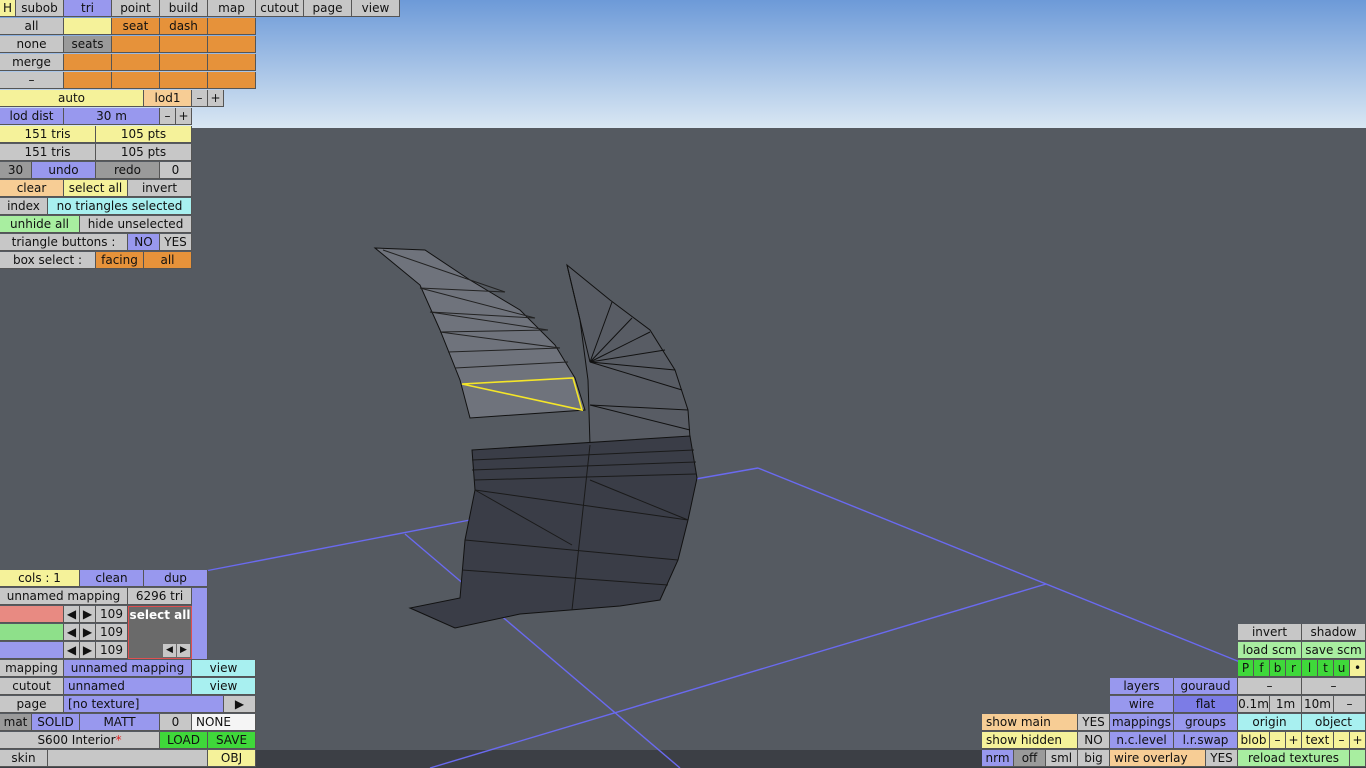 The height and width of the screenshot is (768, 1366). Describe the element at coordinates (128, 686) in the screenshot. I see `cutout-value: unnamed` at that location.